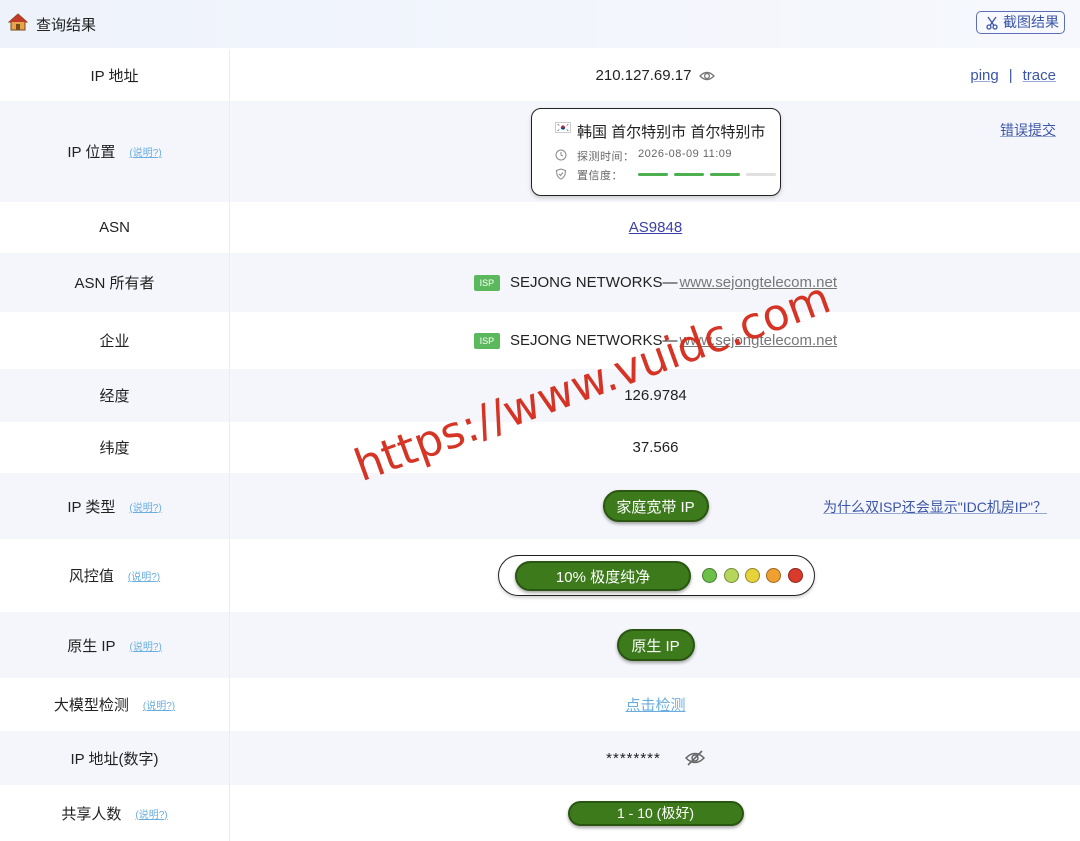 This screenshot has width=1080, height=841. I want to click on row-ip-address: IP 地址 210.127.69.17 ping | trace, so click(540, 75).